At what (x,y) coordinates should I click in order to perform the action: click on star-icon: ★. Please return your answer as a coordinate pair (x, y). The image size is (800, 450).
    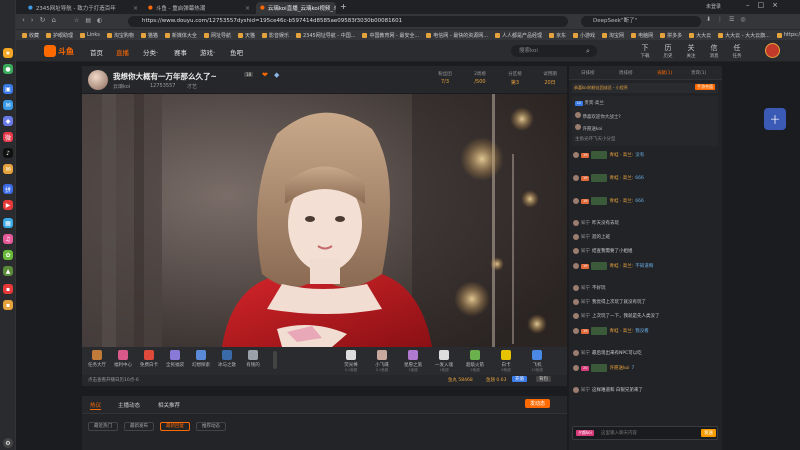
    Looking at the image, I should click on (8, 53).